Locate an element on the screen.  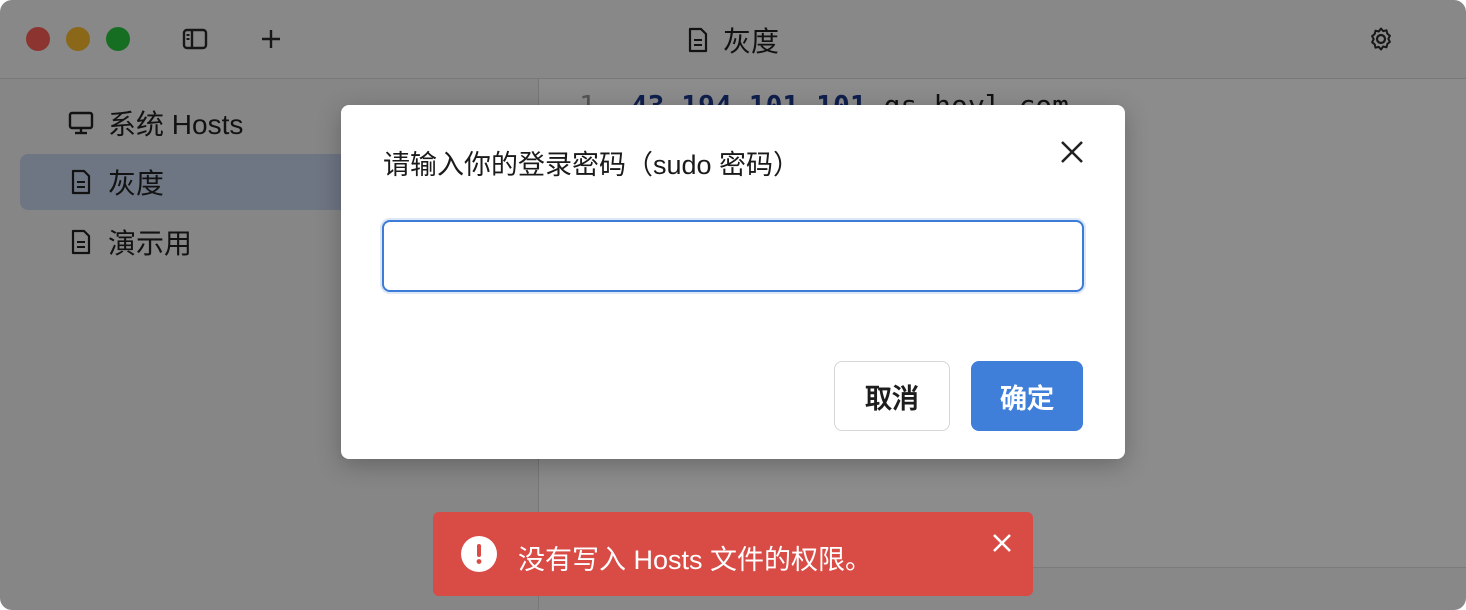
password-input is located at coordinates (733, 256).